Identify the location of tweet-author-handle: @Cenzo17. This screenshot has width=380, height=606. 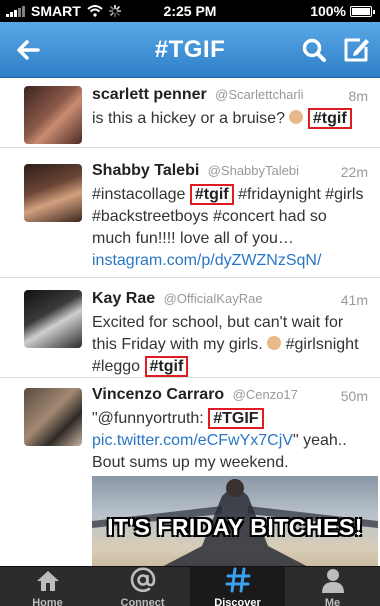
(265, 394).